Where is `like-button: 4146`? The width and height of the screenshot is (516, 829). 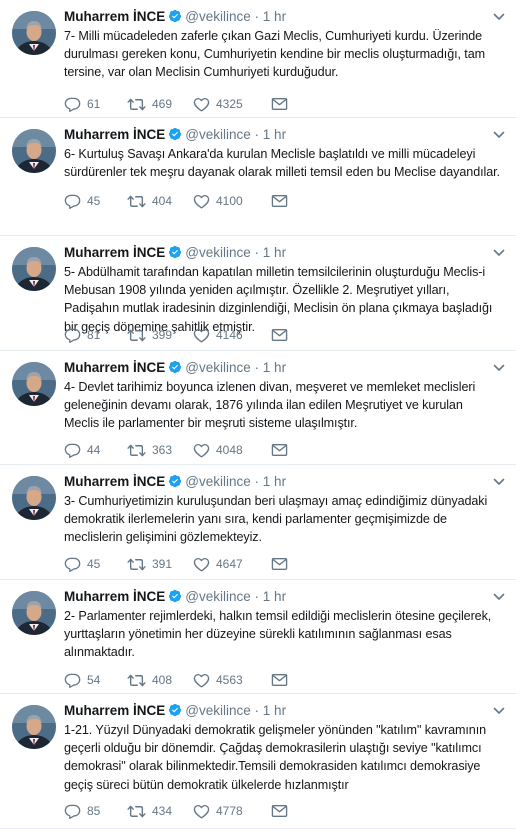
like-button: 4146 is located at coordinates (232, 335).